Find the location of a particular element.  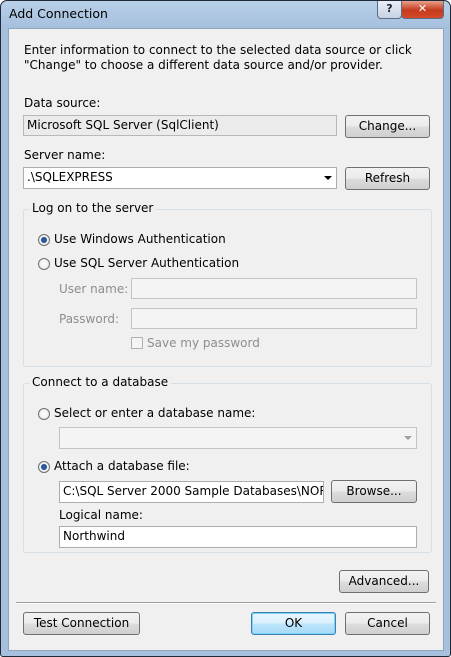

help-button: ? is located at coordinates (389, 10).